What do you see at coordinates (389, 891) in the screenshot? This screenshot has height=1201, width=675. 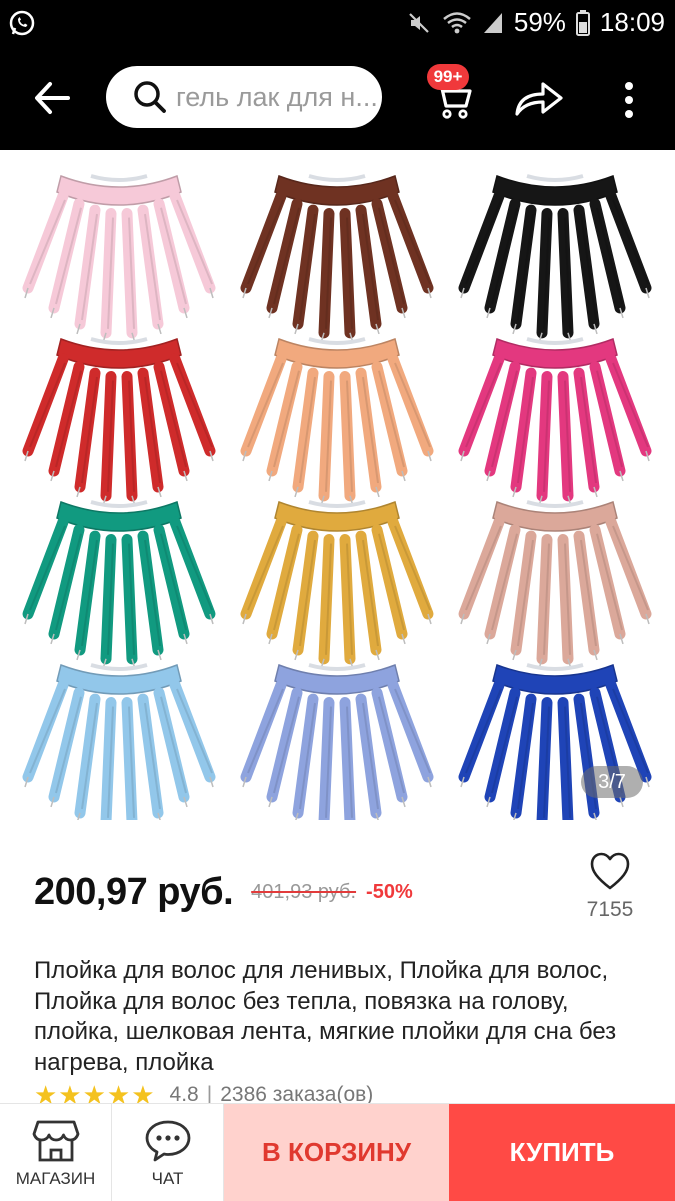 I see `discount-badge: -50%` at bounding box center [389, 891].